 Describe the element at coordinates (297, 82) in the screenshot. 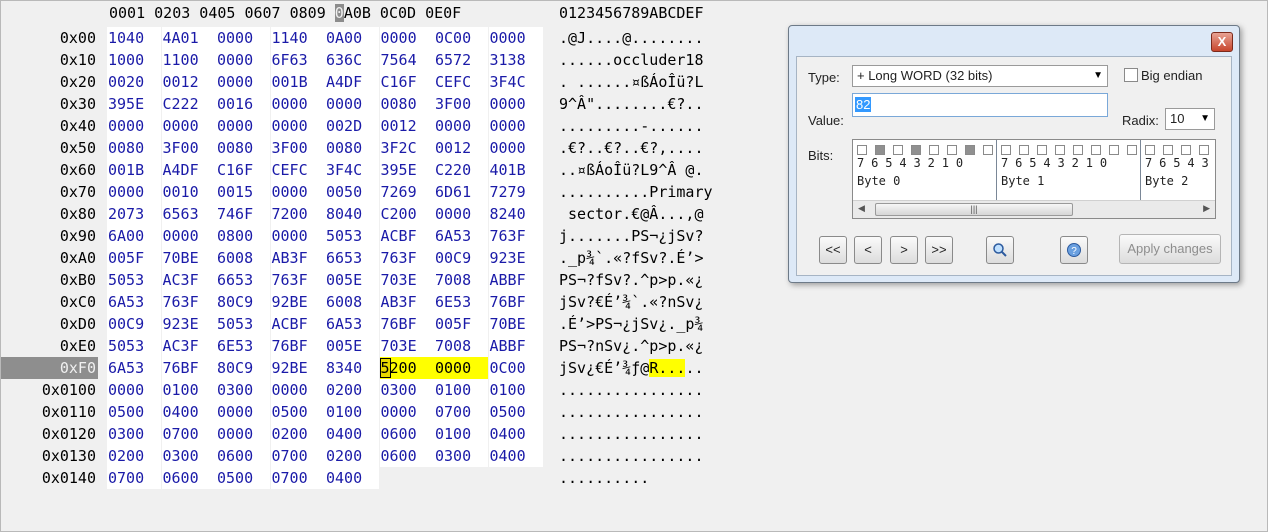

I see `hex-cell: 001B` at that location.